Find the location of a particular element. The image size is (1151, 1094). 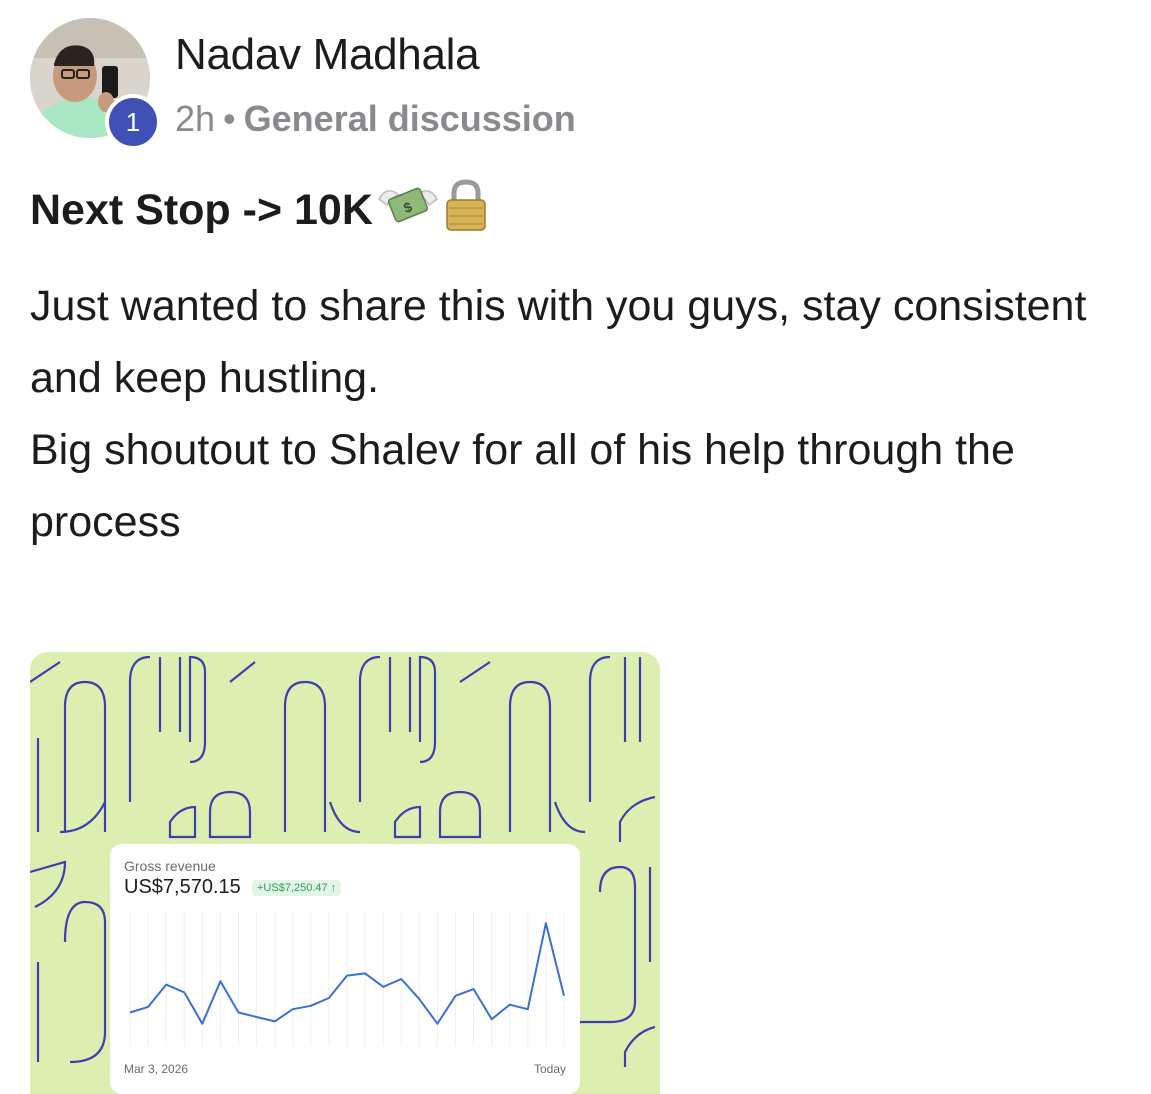

lock-icon is located at coordinates (466, 210).